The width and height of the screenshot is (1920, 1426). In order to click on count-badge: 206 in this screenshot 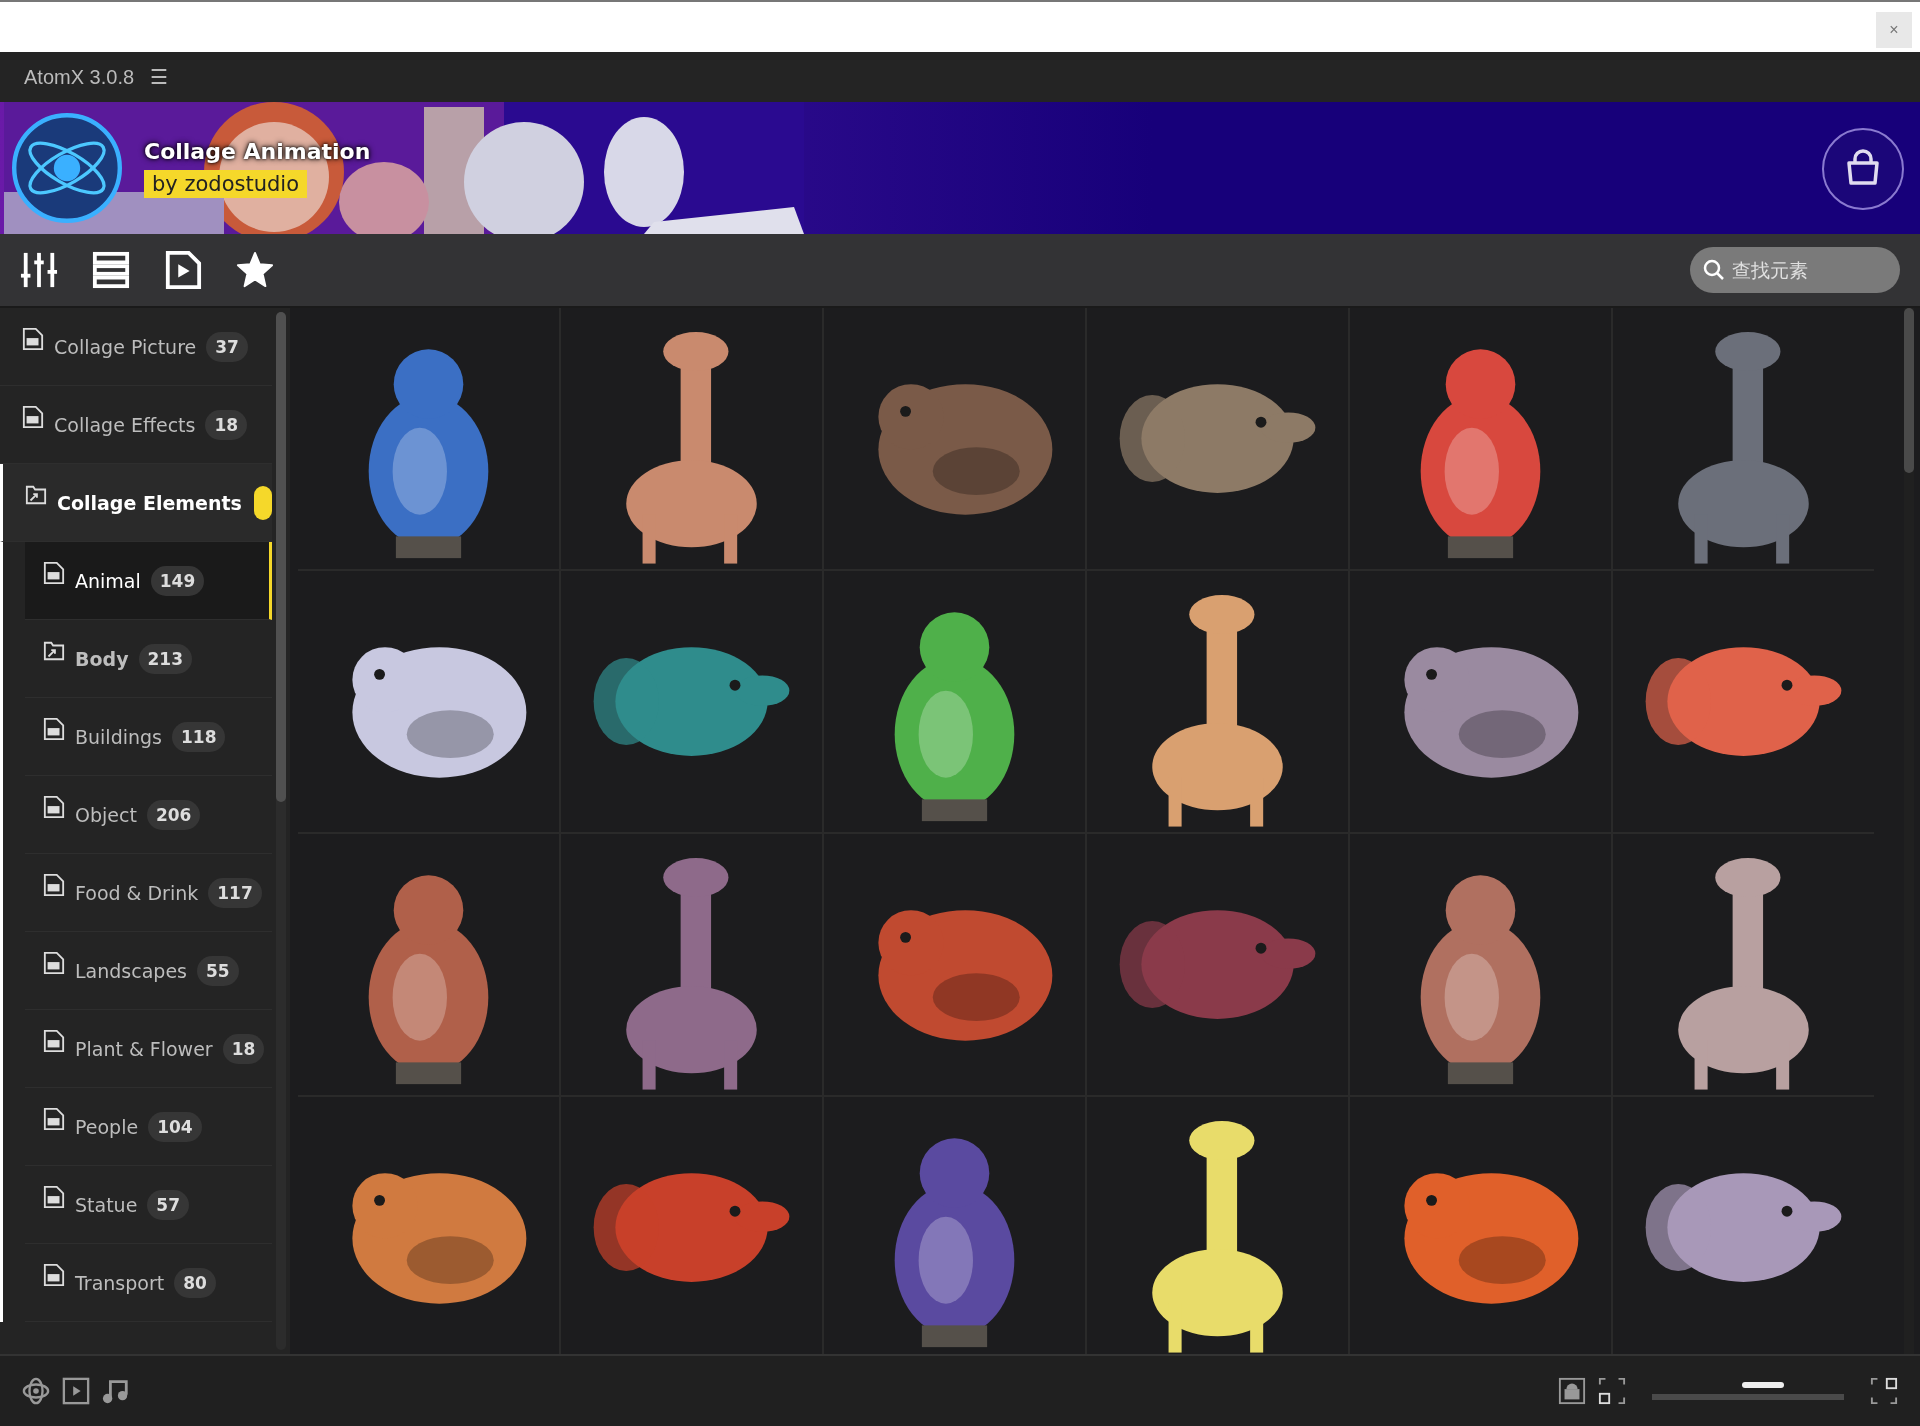, I will do `click(173, 814)`.